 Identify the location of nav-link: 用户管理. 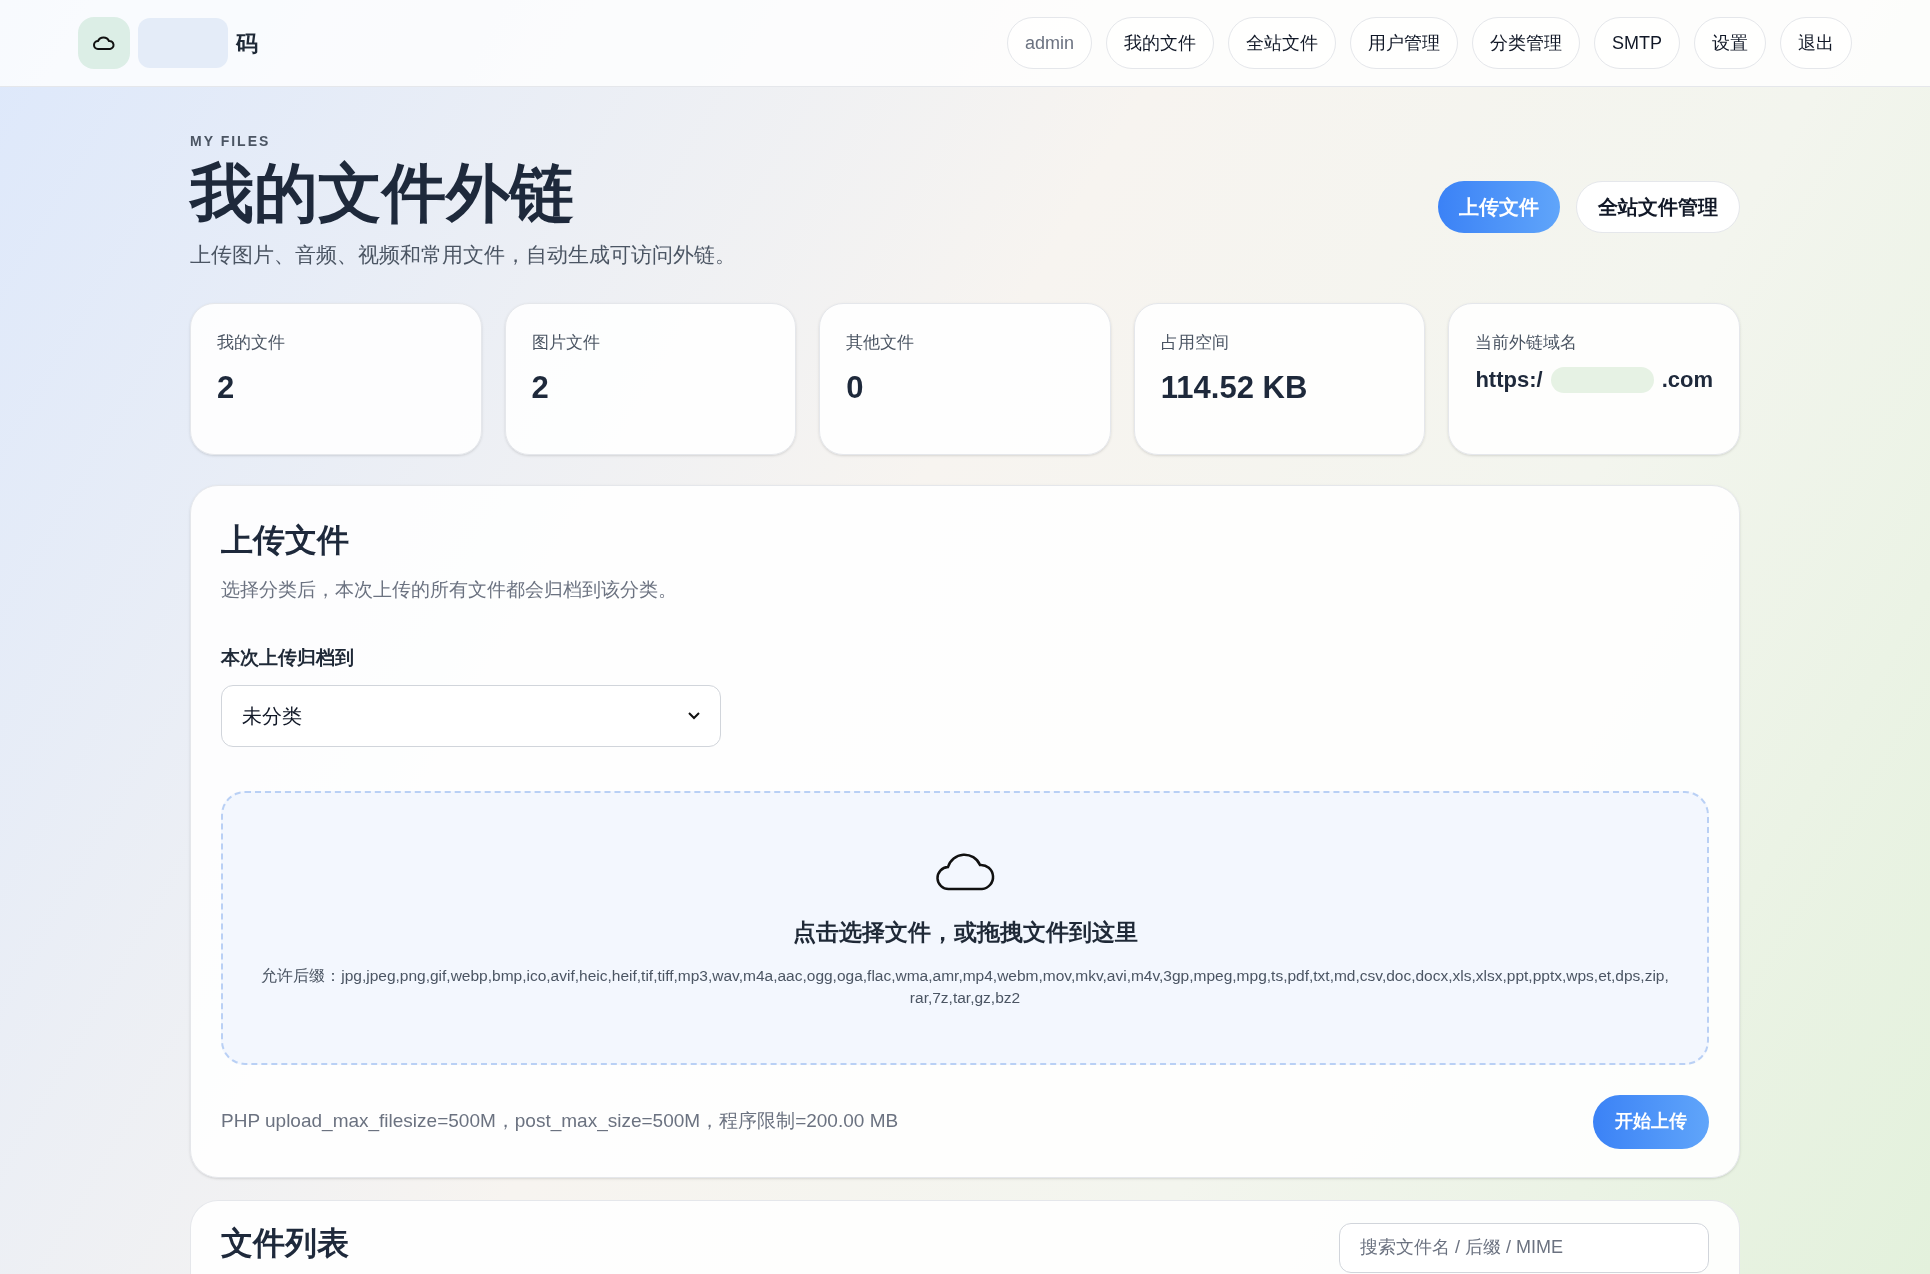
(1404, 43).